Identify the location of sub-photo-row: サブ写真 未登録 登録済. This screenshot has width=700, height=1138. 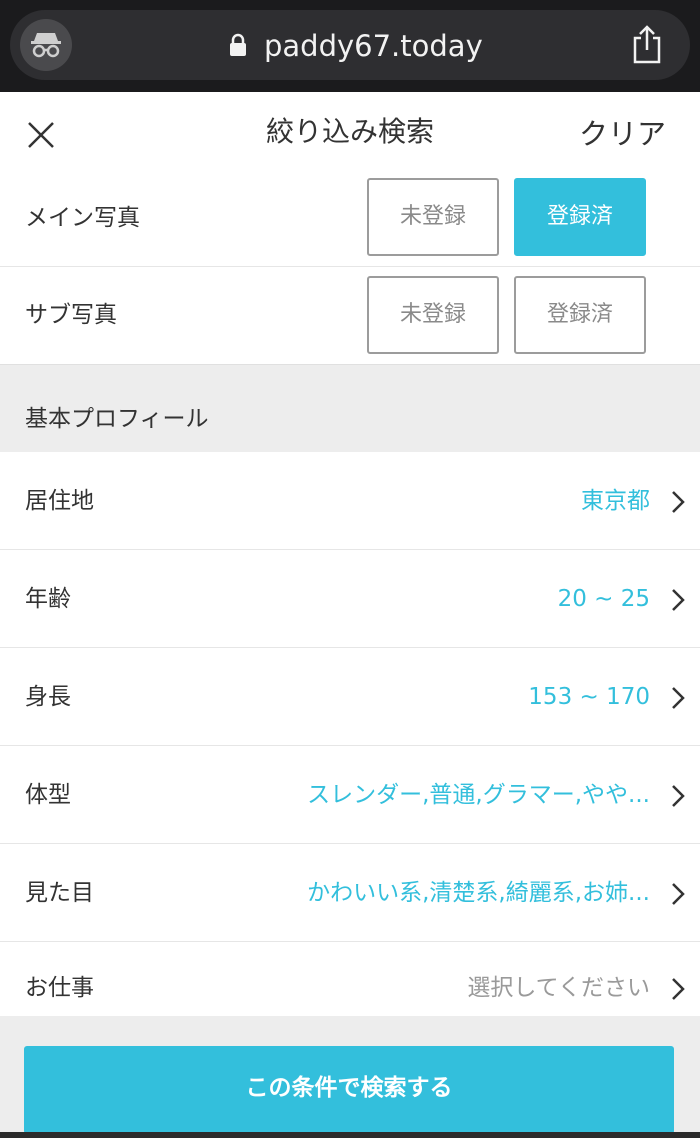
(350, 315).